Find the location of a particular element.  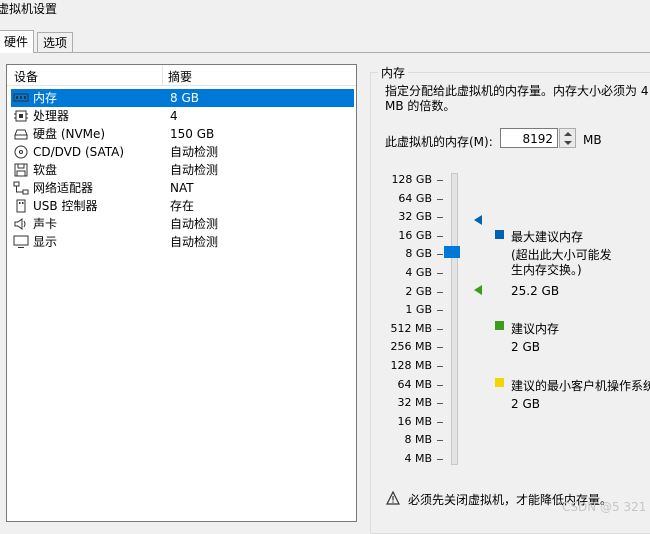

device-row: 软盘 自动检测 is located at coordinates (182, 170).